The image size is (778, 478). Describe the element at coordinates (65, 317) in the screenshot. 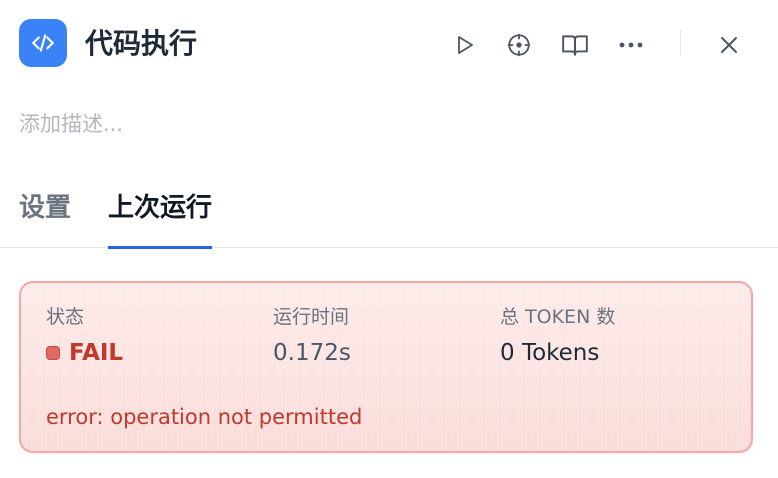

I see `status-label: 状态` at that location.